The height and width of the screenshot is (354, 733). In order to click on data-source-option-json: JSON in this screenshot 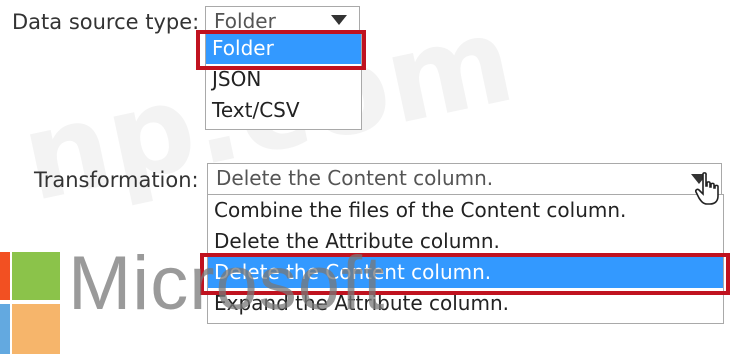, I will do `click(283, 79)`.